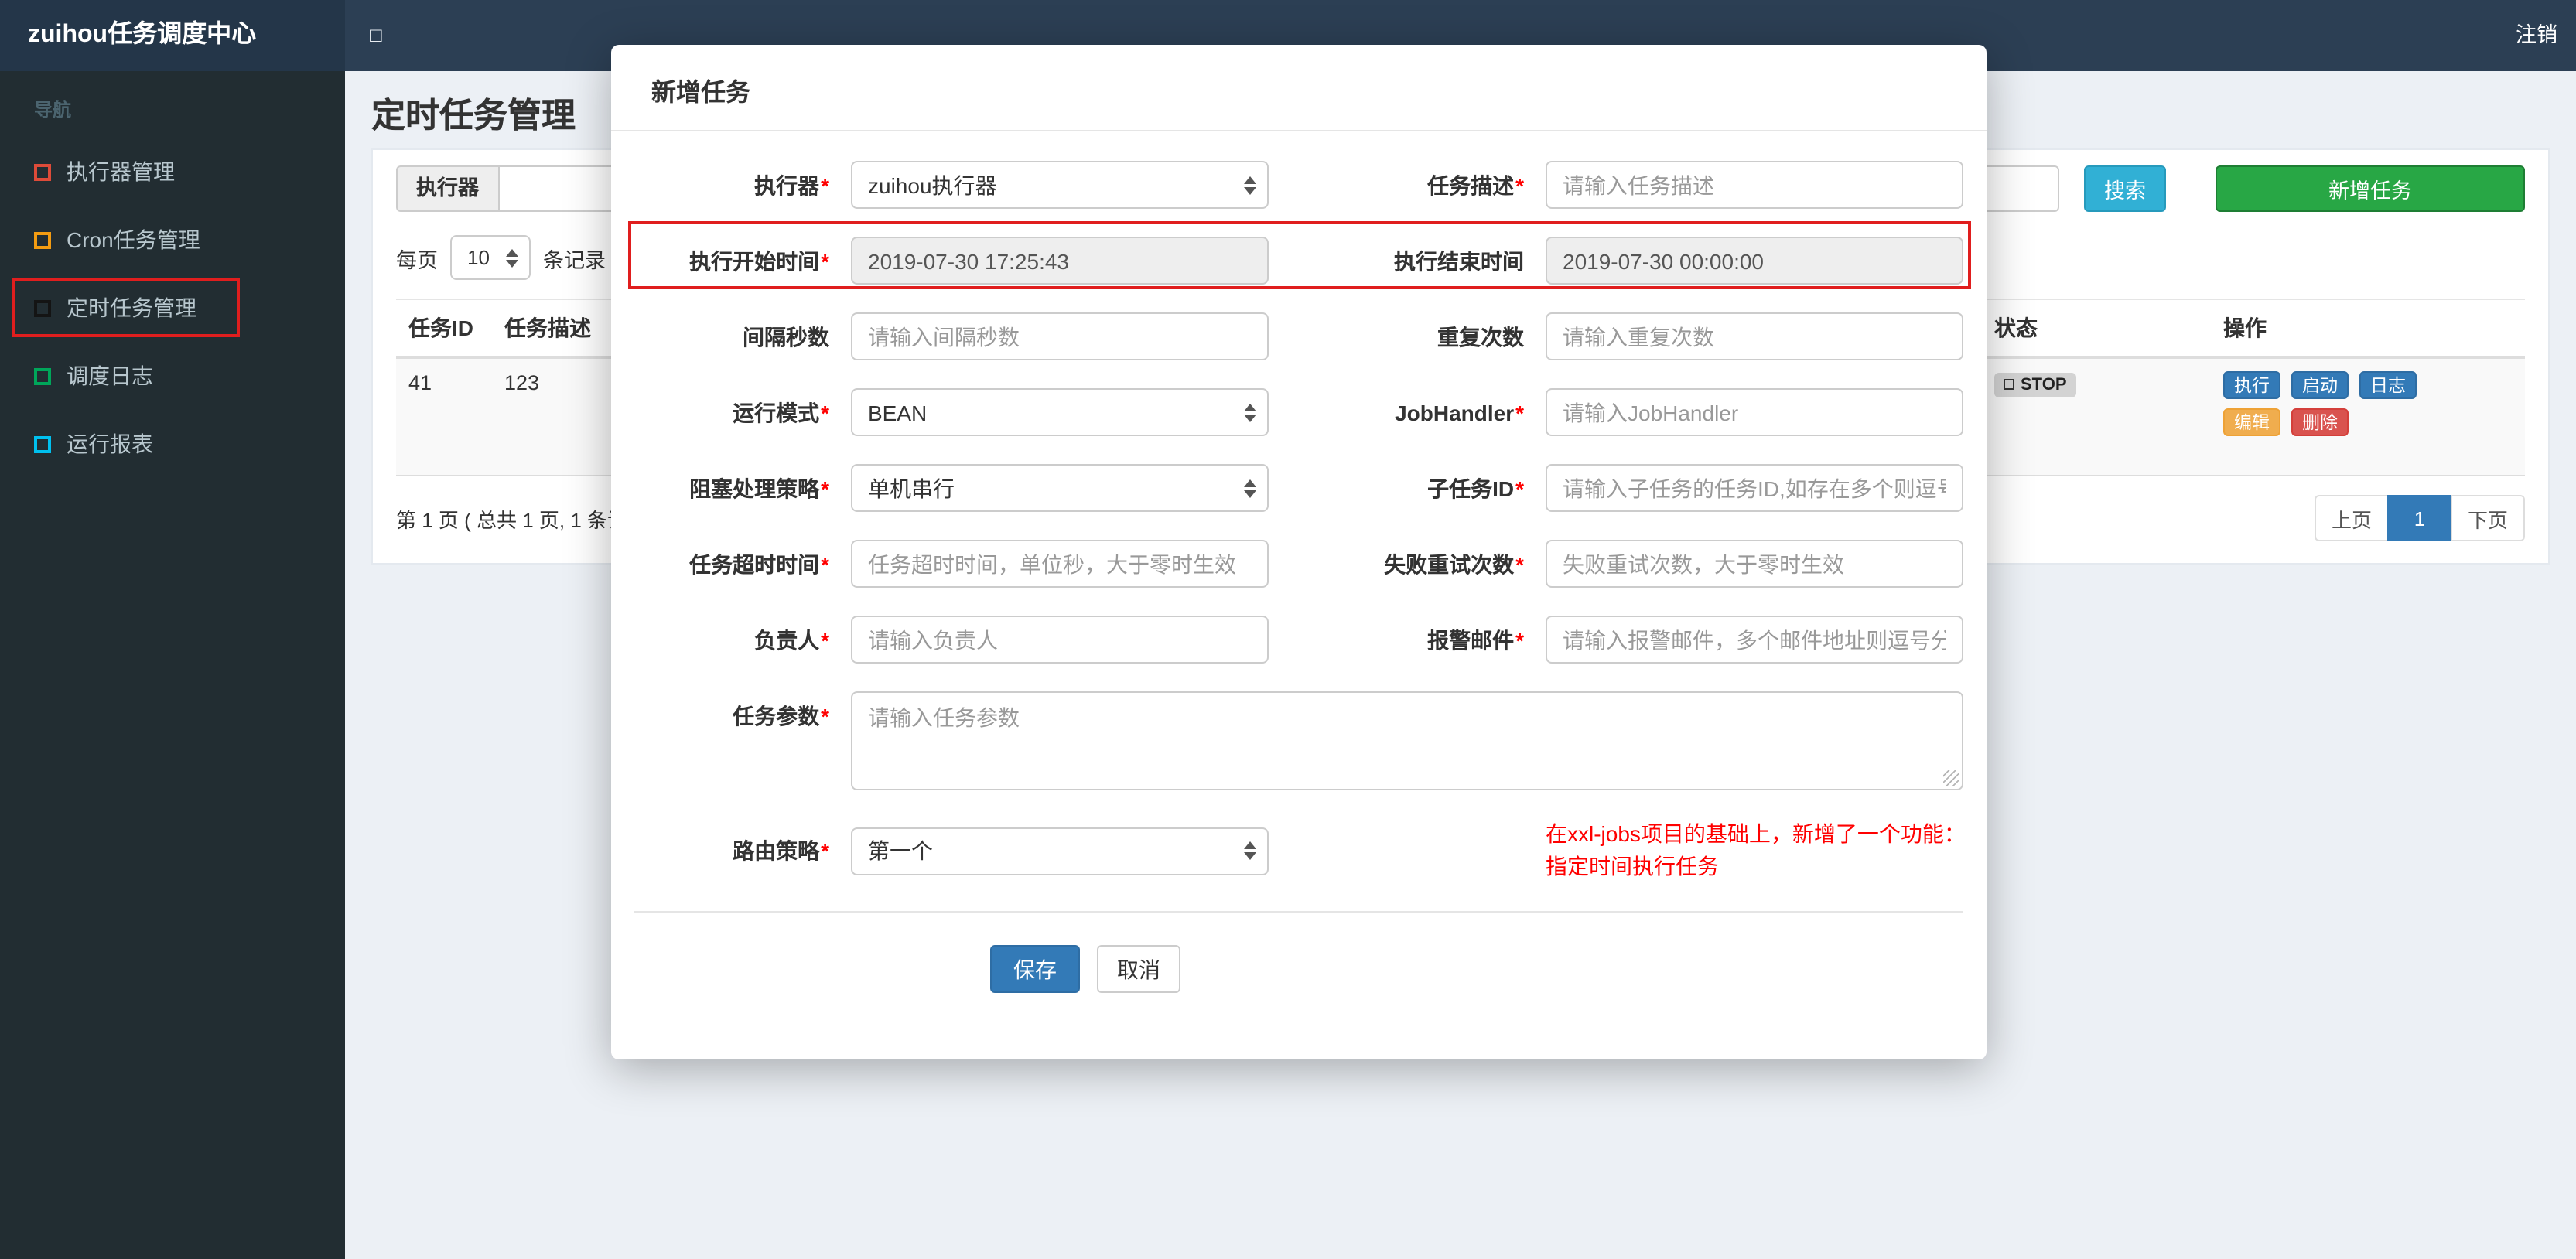 Image resolution: width=2576 pixels, height=1259 pixels. Describe the element at coordinates (1755, 564) in the screenshot. I see `fail-retry-input` at that location.